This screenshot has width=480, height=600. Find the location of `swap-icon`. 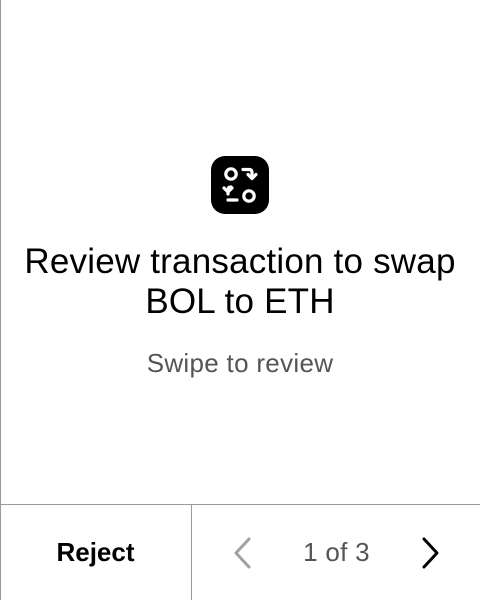

swap-icon is located at coordinates (240, 185).